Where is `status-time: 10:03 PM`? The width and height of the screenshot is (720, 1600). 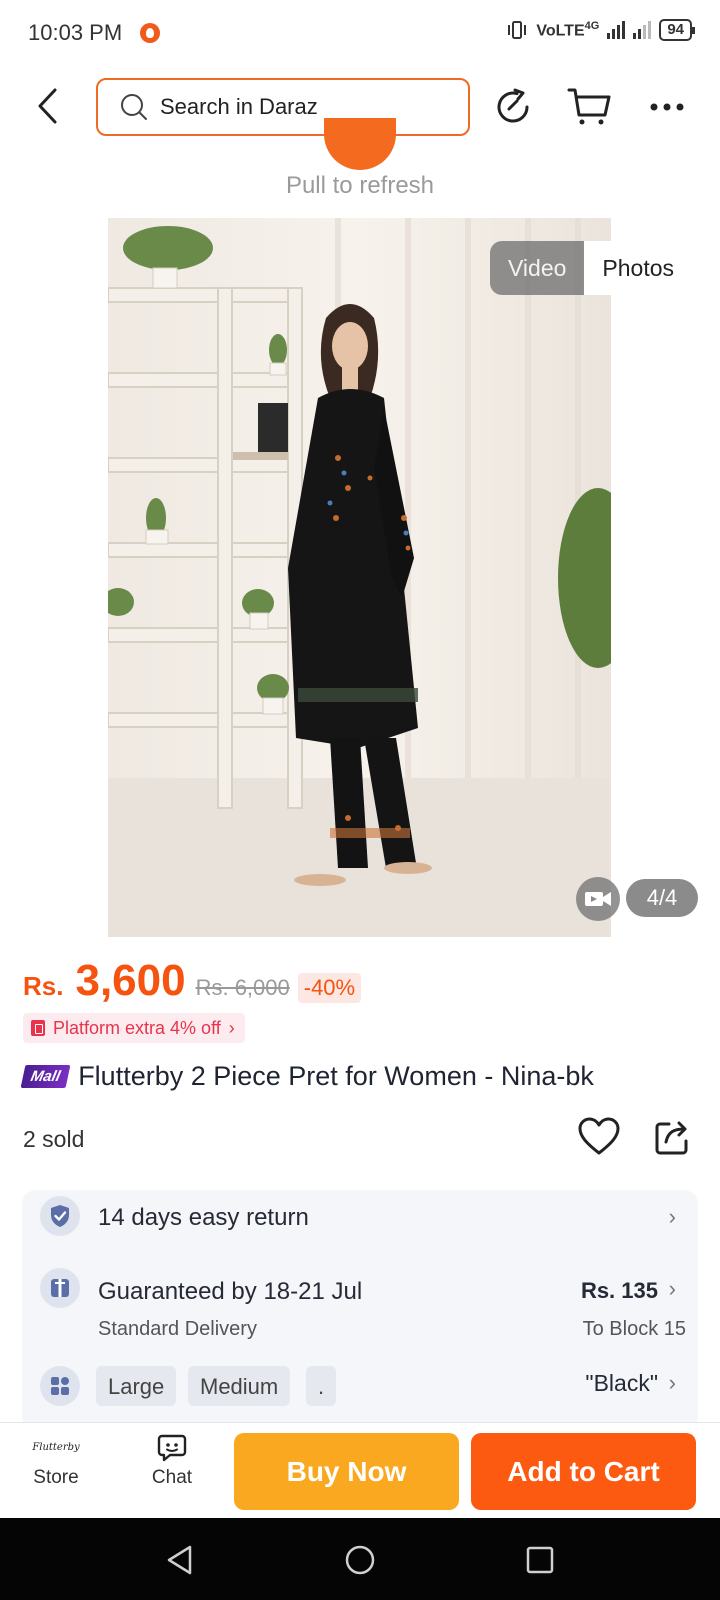 status-time: 10:03 PM is located at coordinates (75, 32).